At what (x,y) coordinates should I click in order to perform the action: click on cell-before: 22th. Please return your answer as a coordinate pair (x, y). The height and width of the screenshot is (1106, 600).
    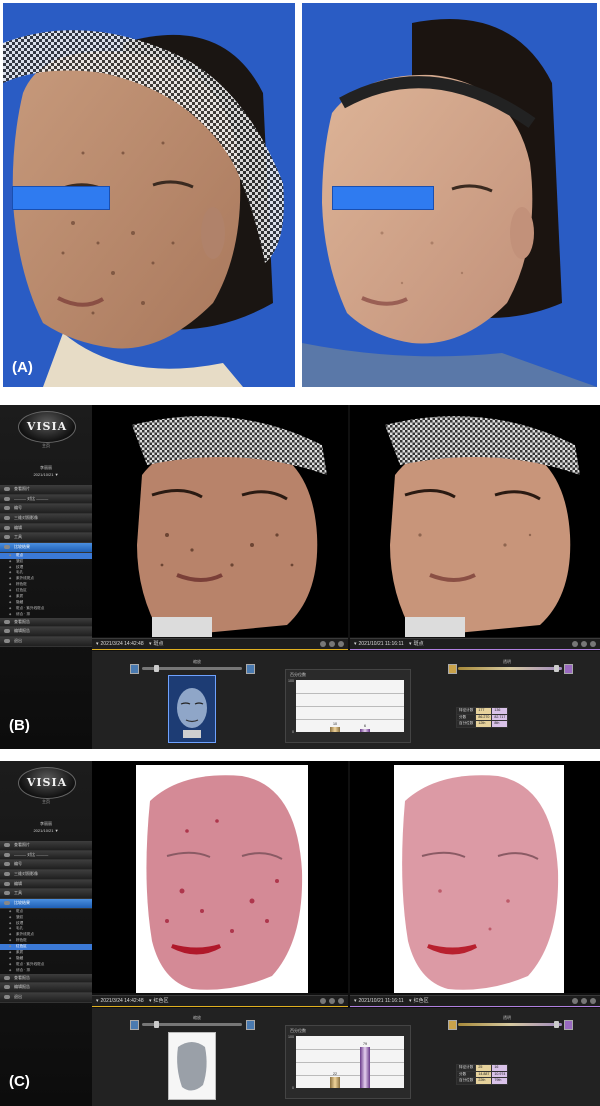
    Looking at the image, I should click on (484, 1081).